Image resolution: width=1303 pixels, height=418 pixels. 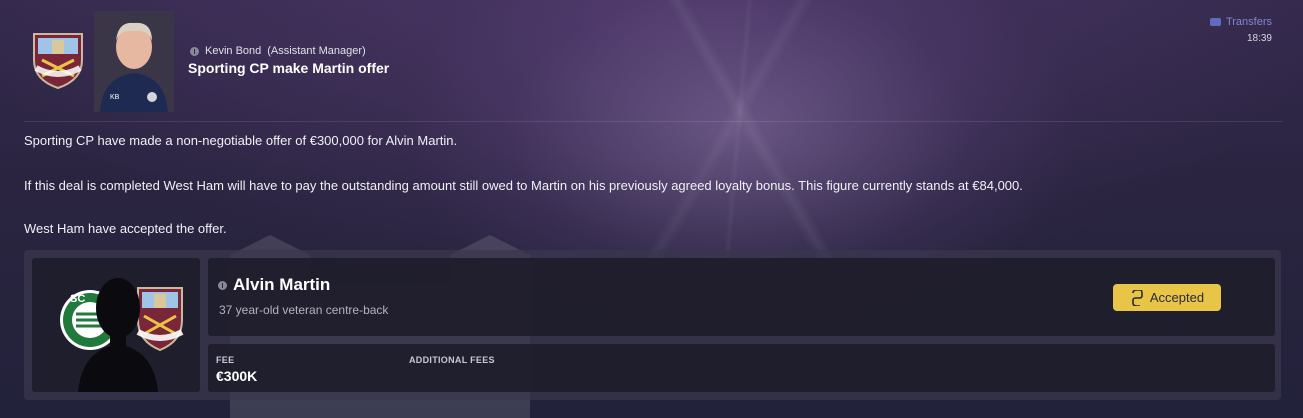 I want to click on fee-value: €300K, so click(x=237, y=376).